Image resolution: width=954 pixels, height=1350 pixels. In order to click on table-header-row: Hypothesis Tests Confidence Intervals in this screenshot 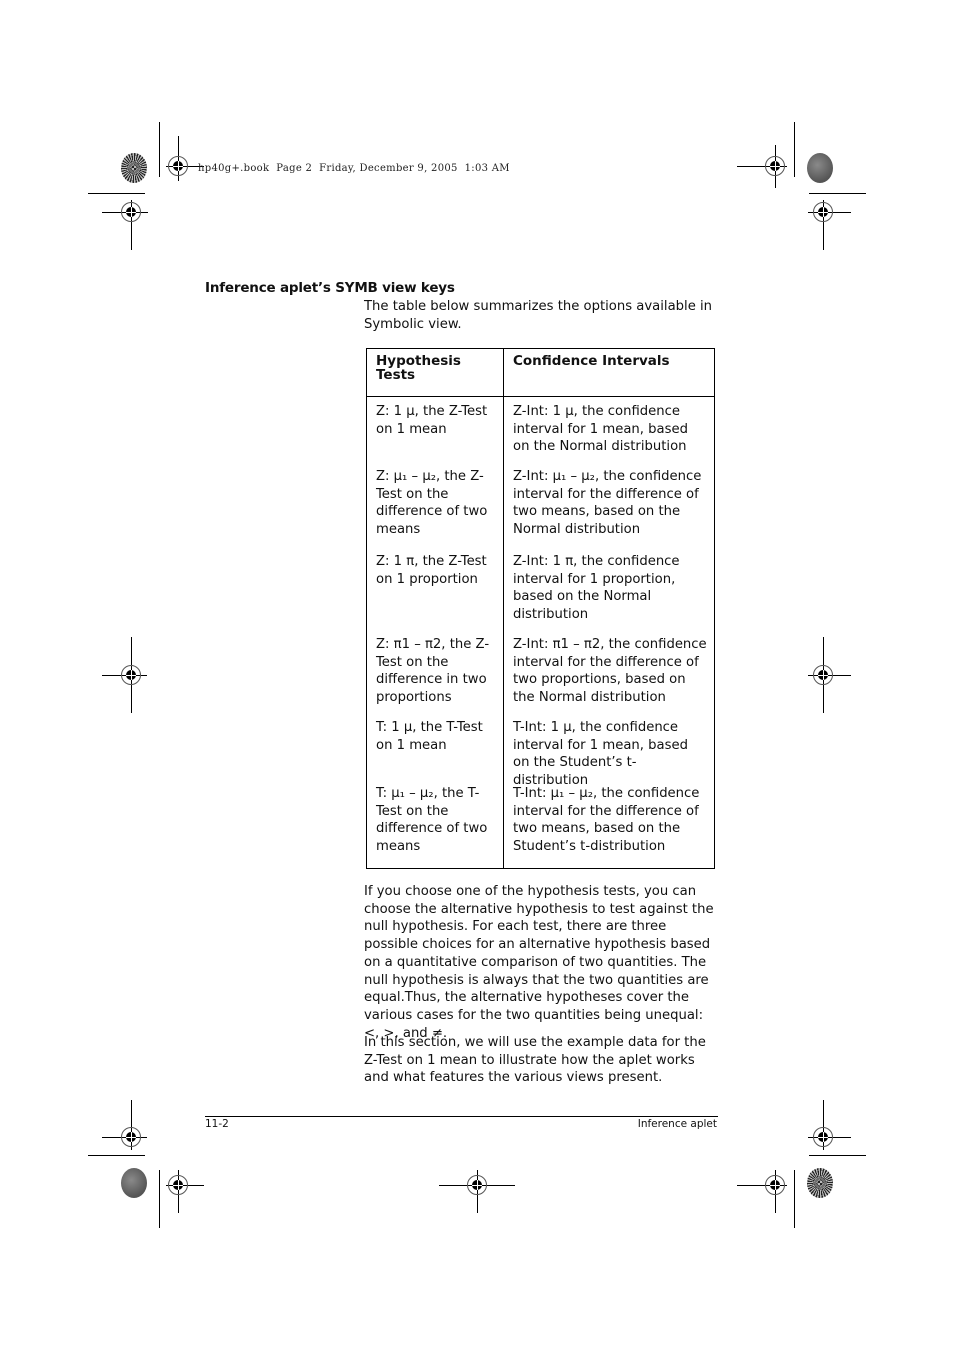, I will do `click(540, 372)`.